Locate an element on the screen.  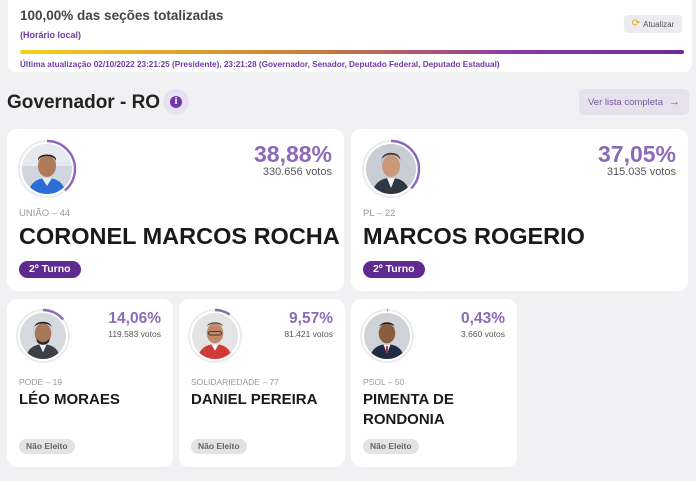
party-number: SOLIDARIEDADE – 77 is located at coordinates (235, 382).